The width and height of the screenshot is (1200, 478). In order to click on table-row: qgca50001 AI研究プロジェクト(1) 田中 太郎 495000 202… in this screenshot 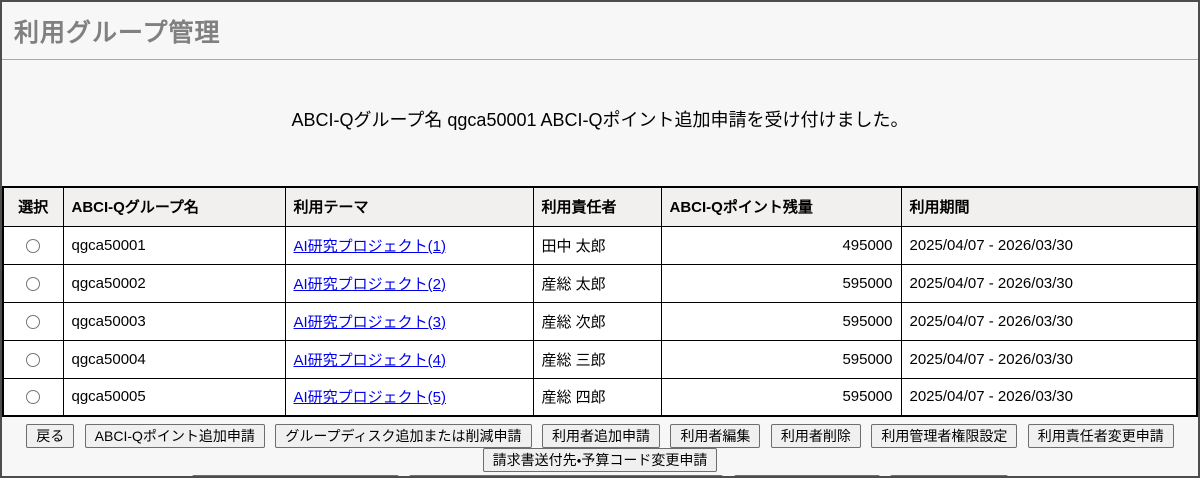, I will do `click(600, 245)`.